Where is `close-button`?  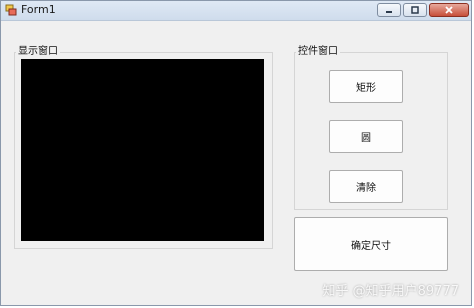 close-button is located at coordinates (449, 10).